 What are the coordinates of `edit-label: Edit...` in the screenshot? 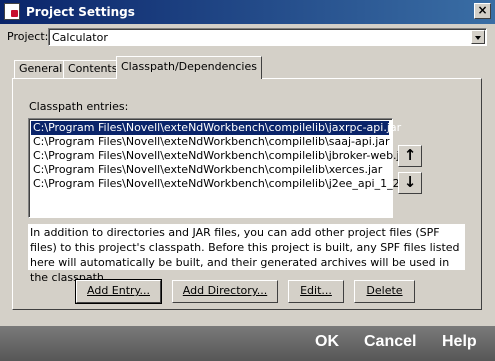 It's located at (316, 290).